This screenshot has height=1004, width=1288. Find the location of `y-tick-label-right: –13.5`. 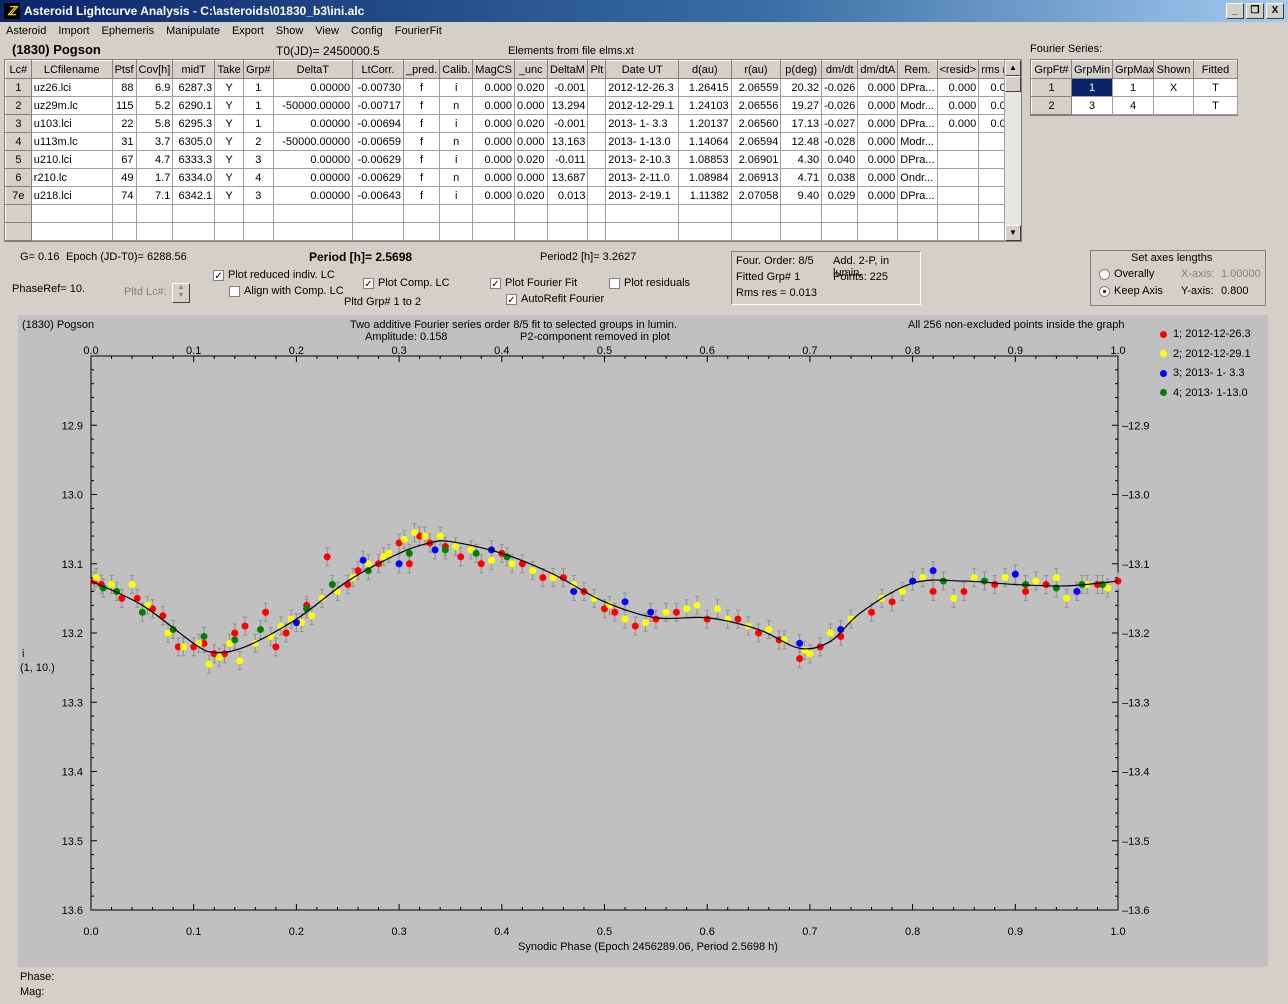

y-tick-label-right: –13.5 is located at coordinates (1136, 842).